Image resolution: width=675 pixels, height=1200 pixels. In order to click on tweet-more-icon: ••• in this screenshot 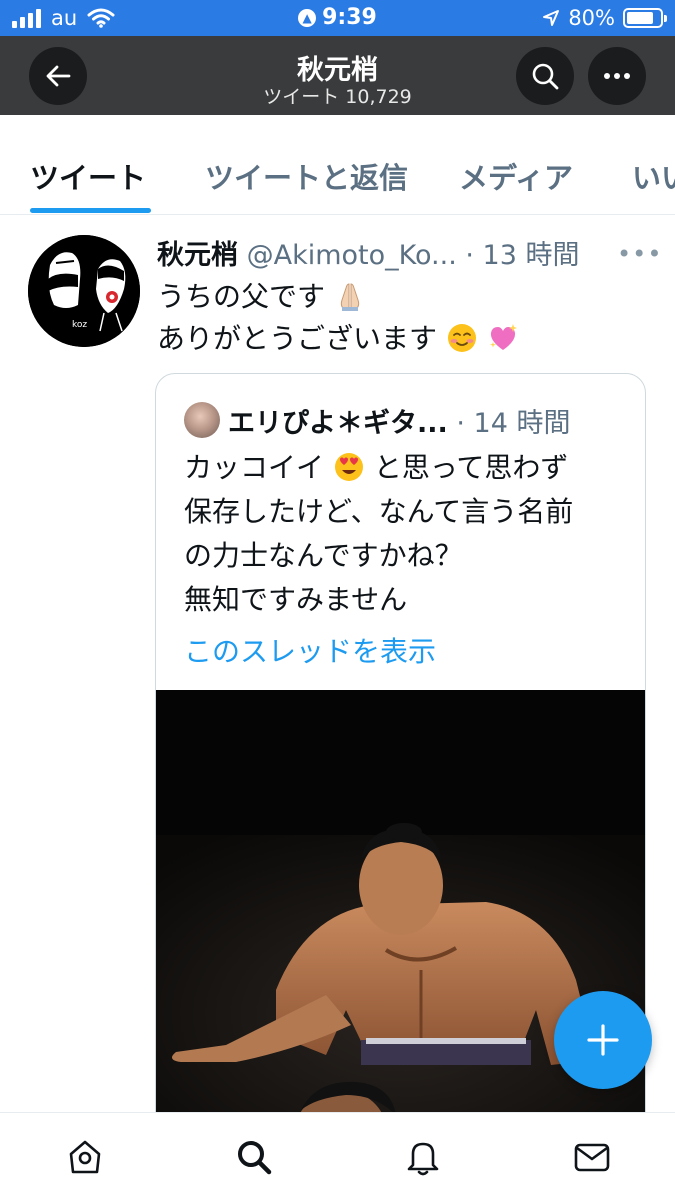, I will do `click(639, 254)`.